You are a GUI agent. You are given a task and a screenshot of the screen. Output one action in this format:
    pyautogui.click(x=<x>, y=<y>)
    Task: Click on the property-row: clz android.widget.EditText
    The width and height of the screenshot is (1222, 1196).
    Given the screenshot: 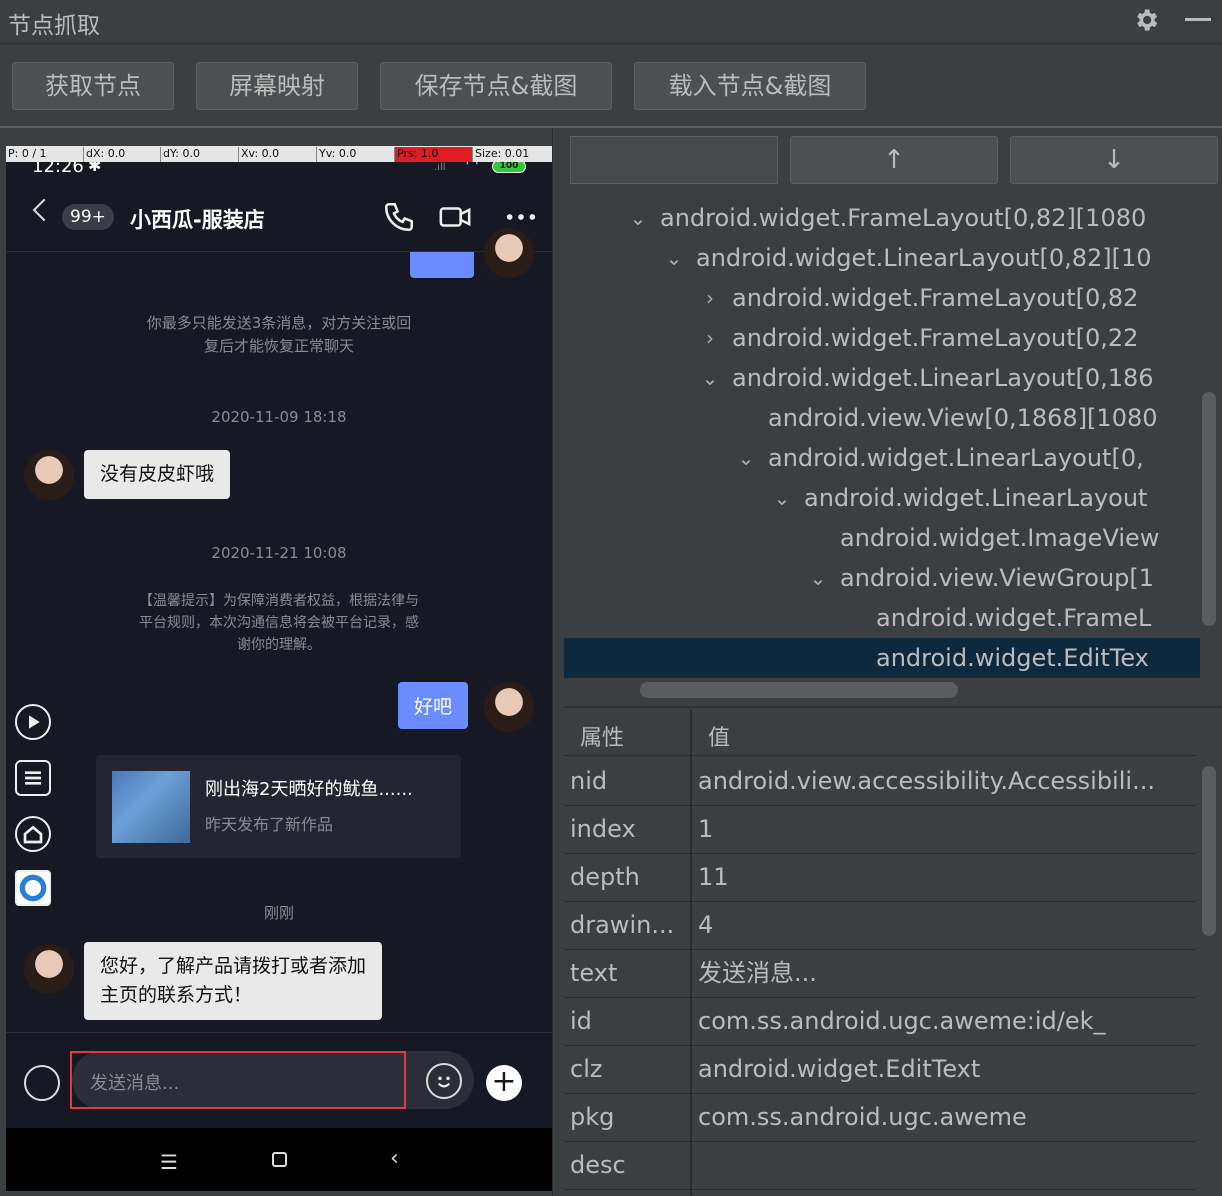 What is the action you would take?
    pyautogui.click(x=880, y=1070)
    